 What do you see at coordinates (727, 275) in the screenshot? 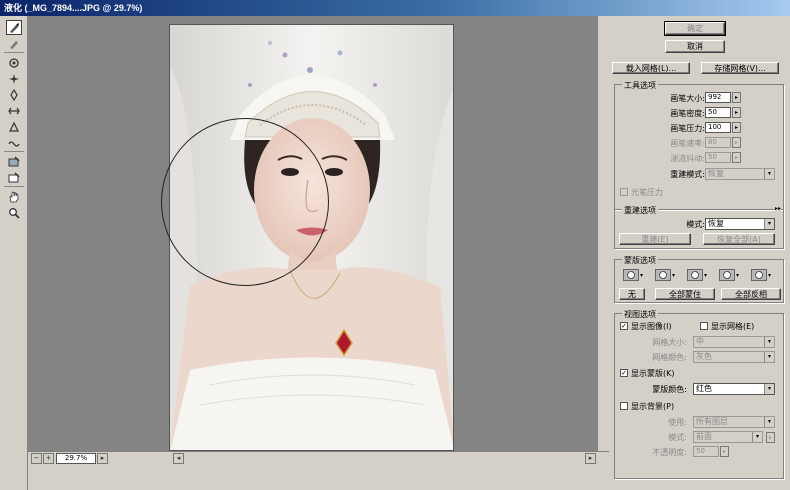
I see `intersect-with-mask-icon` at bounding box center [727, 275].